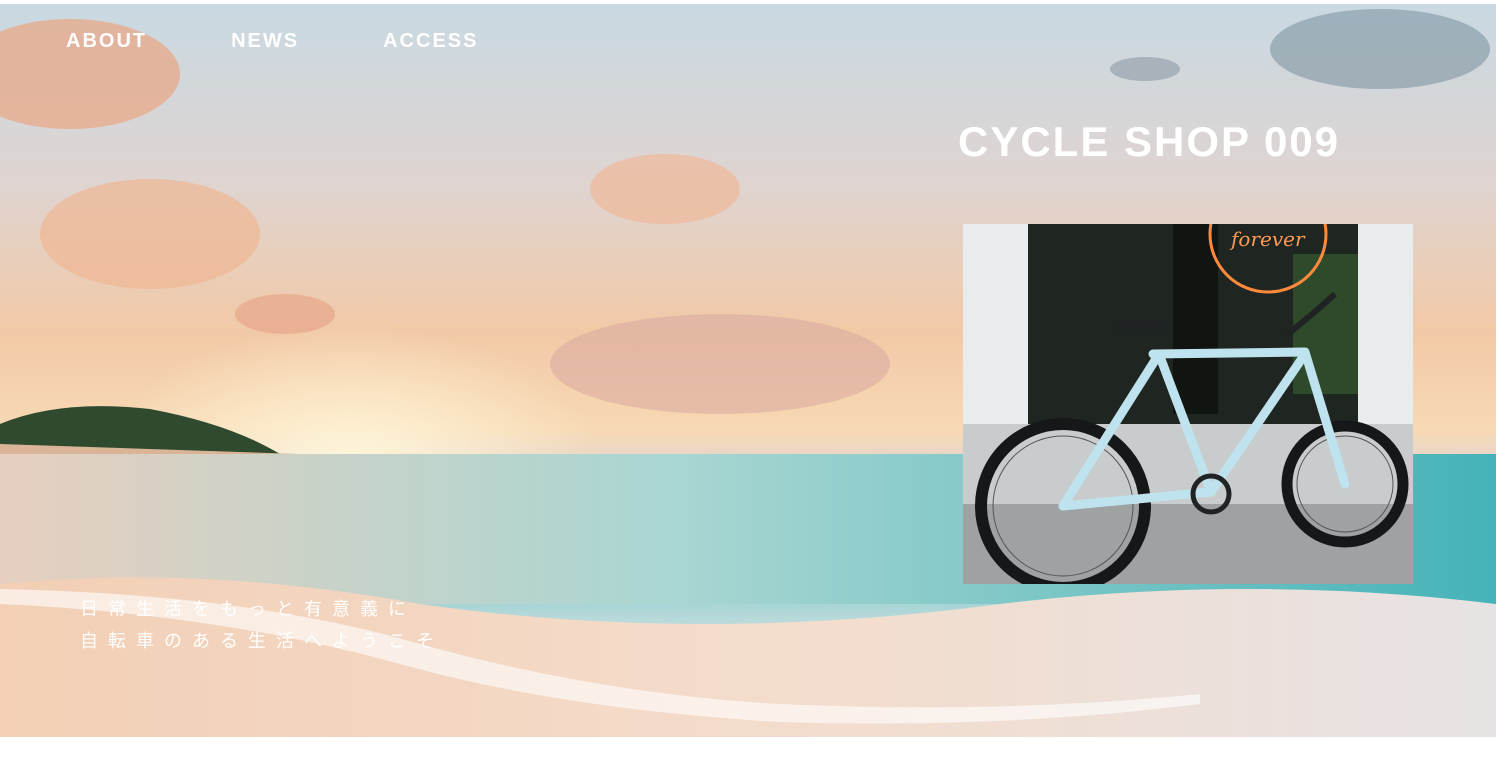 The width and height of the screenshot is (1500, 780). What do you see at coordinates (430, 41) in the screenshot?
I see `nav-link-access: ACCESS` at bounding box center [430, 41].